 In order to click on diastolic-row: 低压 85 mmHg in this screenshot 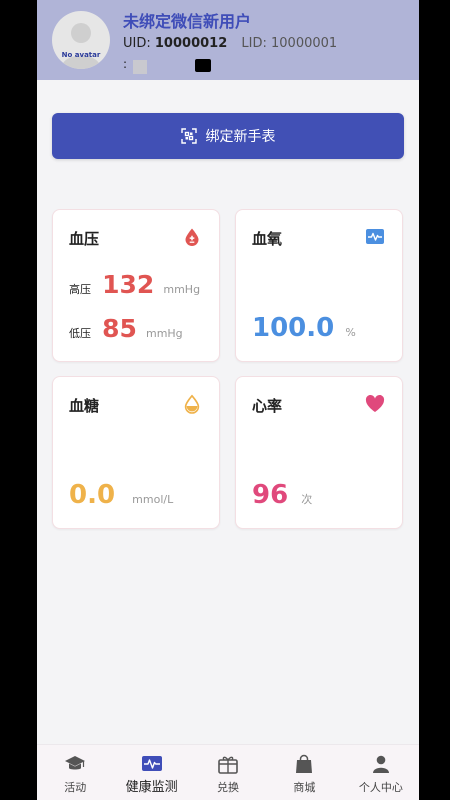, I will do `click(126, 328)`.